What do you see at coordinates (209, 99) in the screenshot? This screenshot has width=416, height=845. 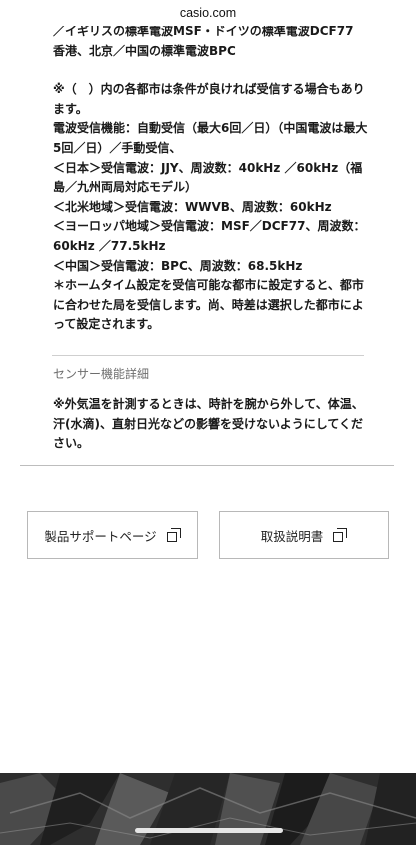 I see `spec-note: ※（ ）内の各都市は条件が良ければ受信する場合もあります。` at bounding box center [209, 99].